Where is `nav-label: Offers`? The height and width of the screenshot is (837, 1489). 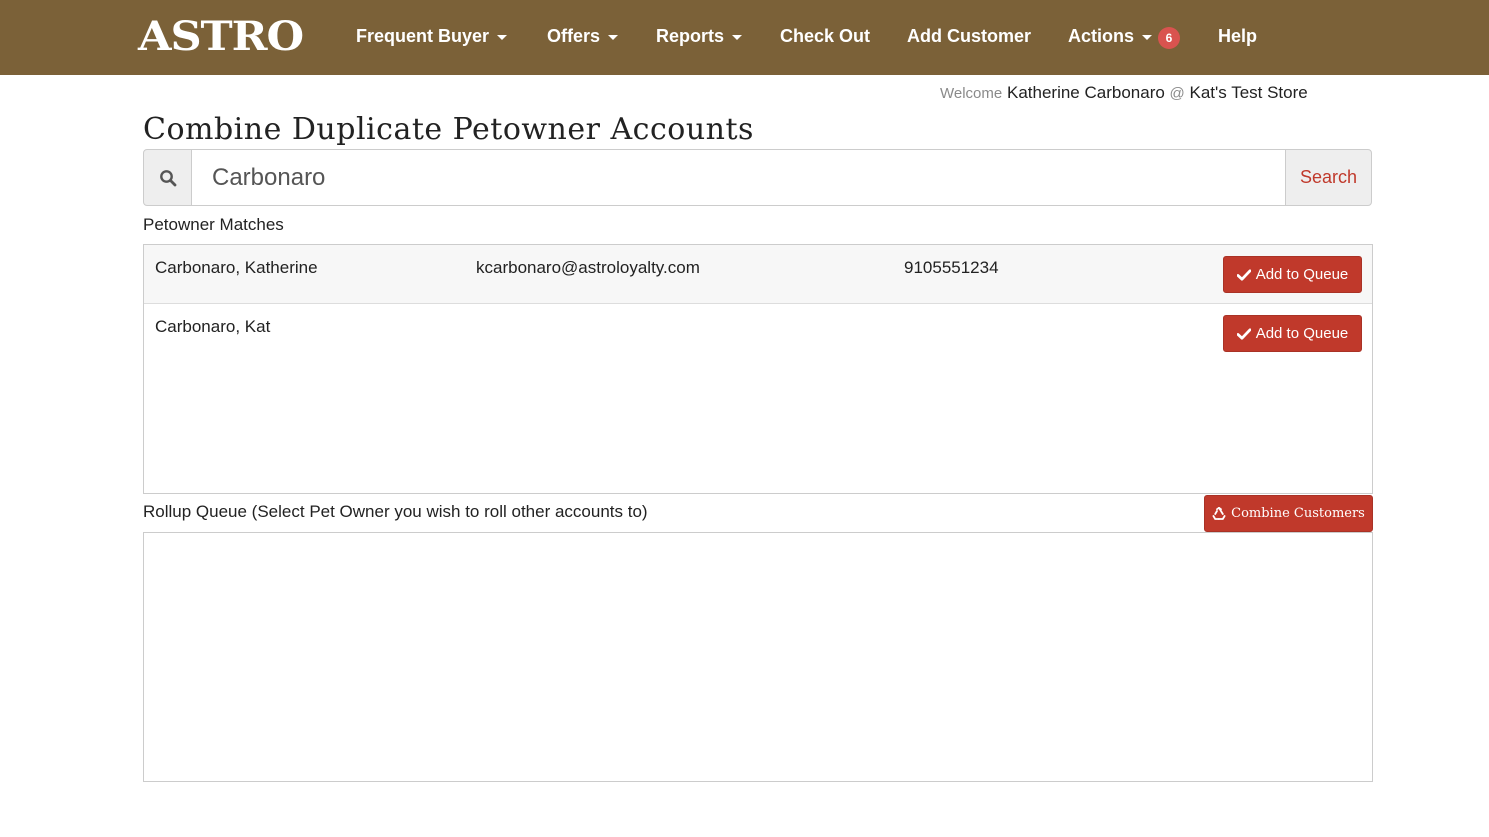 nav-label: Offers is located at coordinates (574, 36).